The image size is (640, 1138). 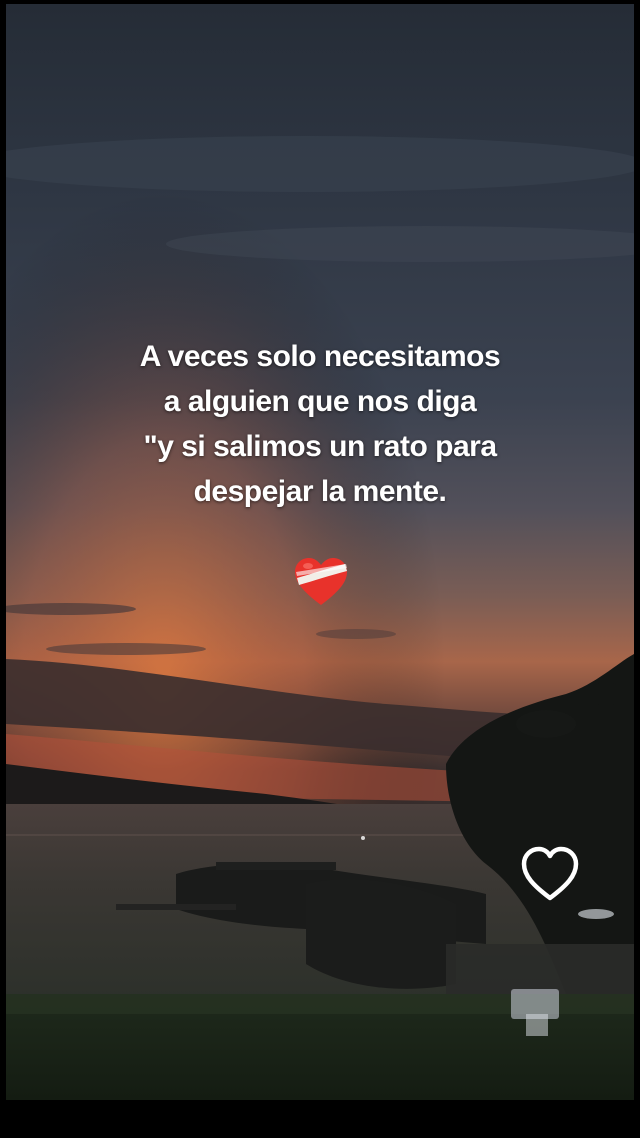 I want to click on bandaged-heart-icon, so click(x=321, y=582).